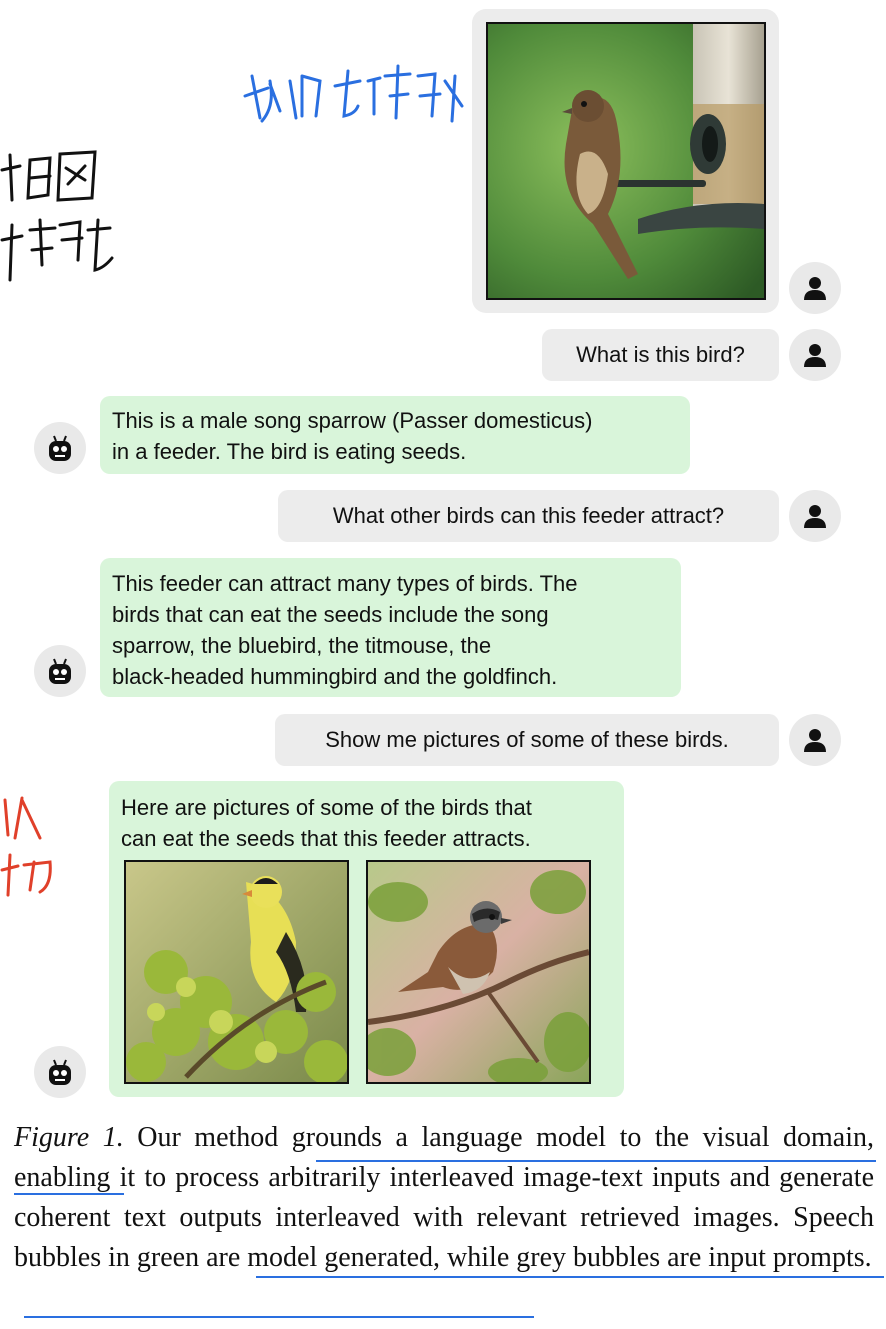 Image resolution: width=886 pixels, height=1329 pixels. I want to click on sparrow-on-branch-photo, so click(478, 972).